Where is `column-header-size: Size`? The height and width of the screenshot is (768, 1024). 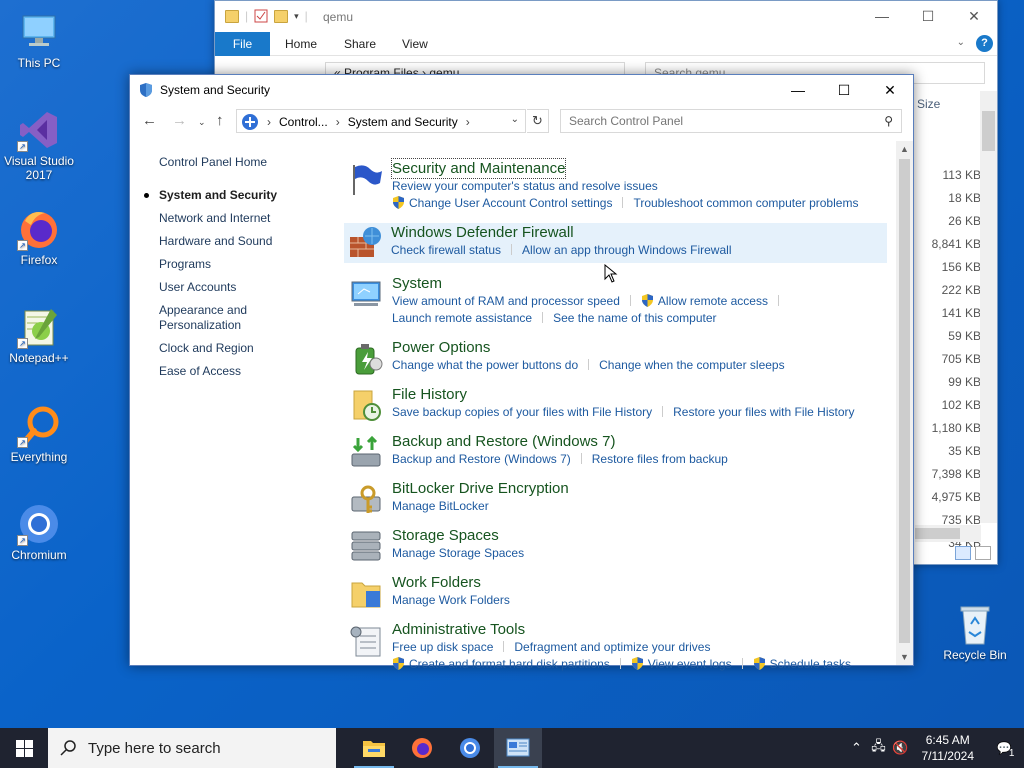
column-header-size: Size is located at coordinates (928, 104).